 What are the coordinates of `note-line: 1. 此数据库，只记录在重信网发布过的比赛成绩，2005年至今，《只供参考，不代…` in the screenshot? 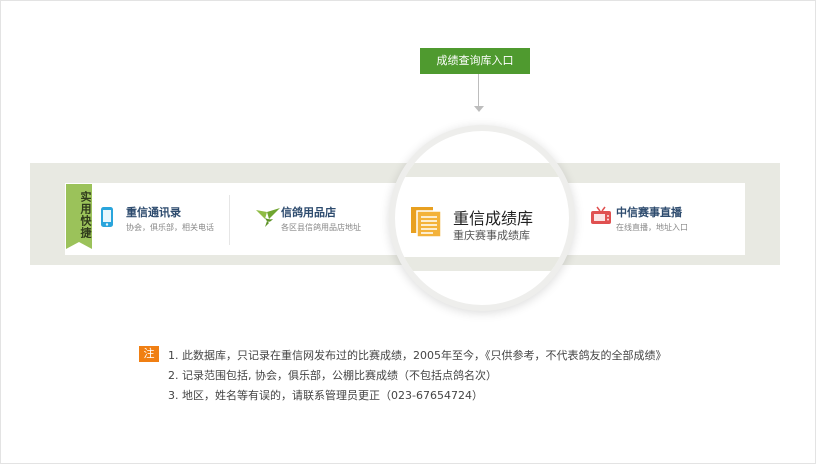 It's located at (417, 355).